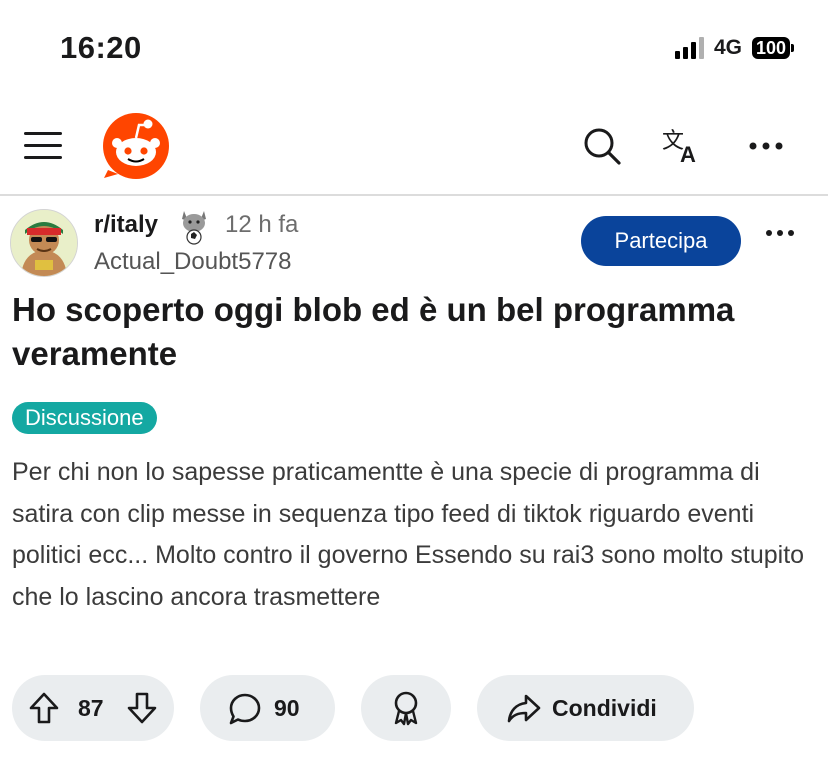 Image resolution: width=828 pixels, height=780 pixels. I want to click on comments-button: 90, so click(267, 708).